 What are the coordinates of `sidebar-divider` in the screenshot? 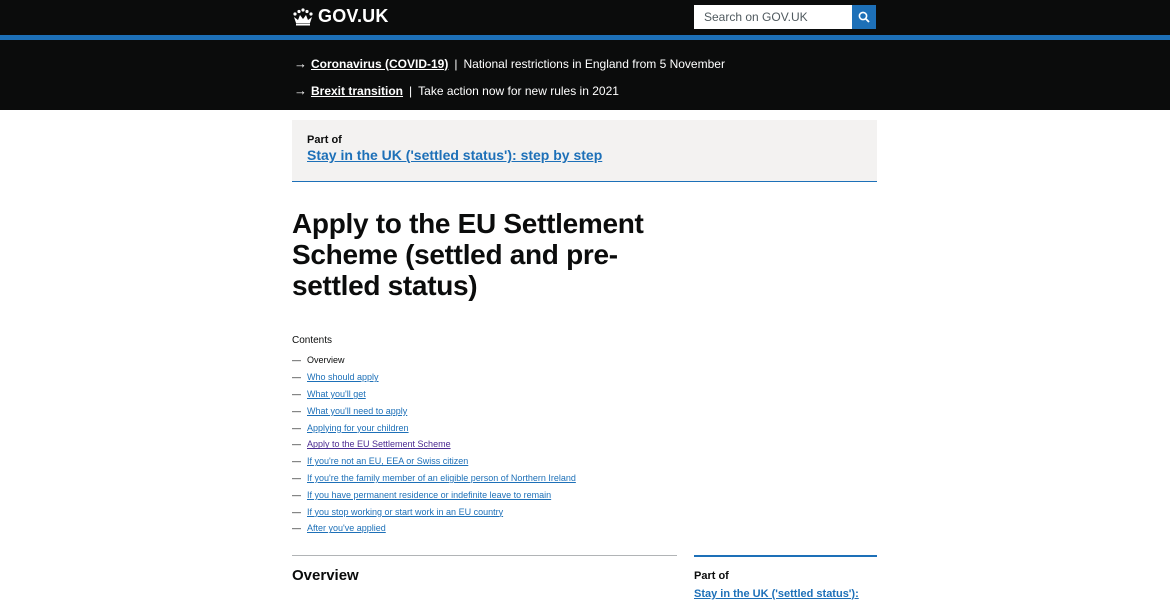 It's located at (785, 556).